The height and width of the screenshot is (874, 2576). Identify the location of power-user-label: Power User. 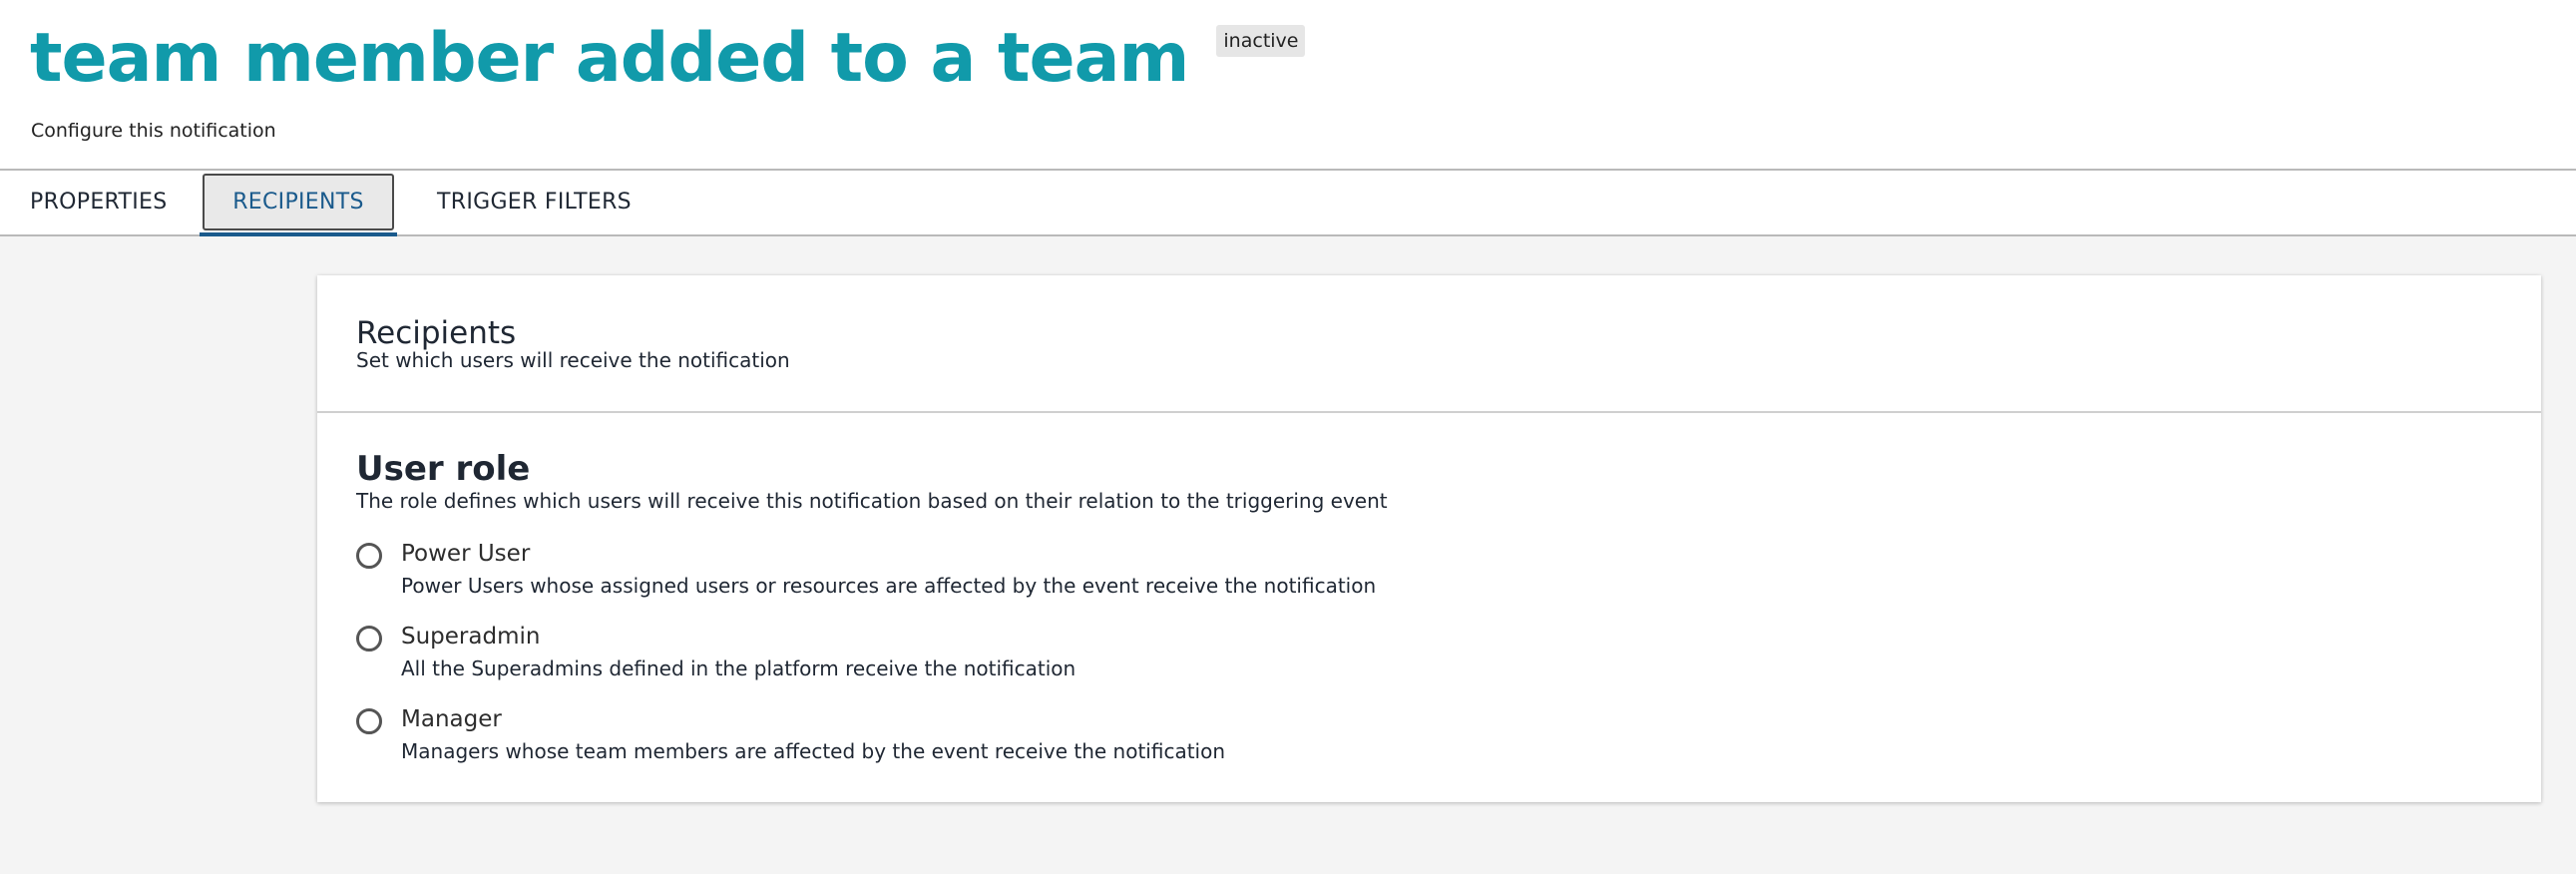
(465, 554).